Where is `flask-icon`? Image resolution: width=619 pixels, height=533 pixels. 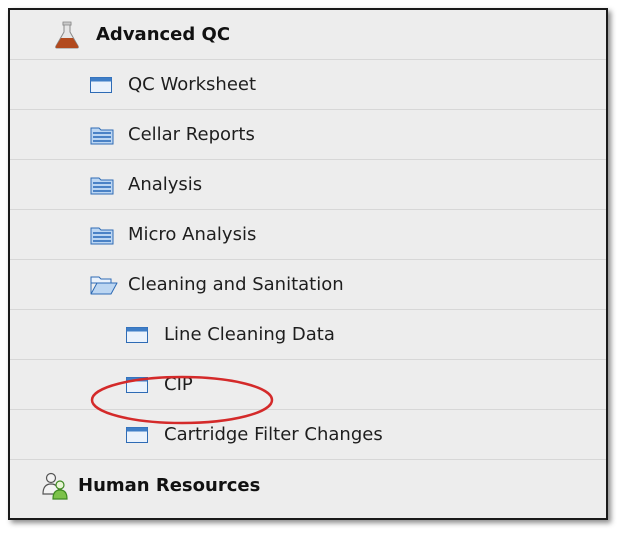 flask-icon is located at coordinates (67, 35).